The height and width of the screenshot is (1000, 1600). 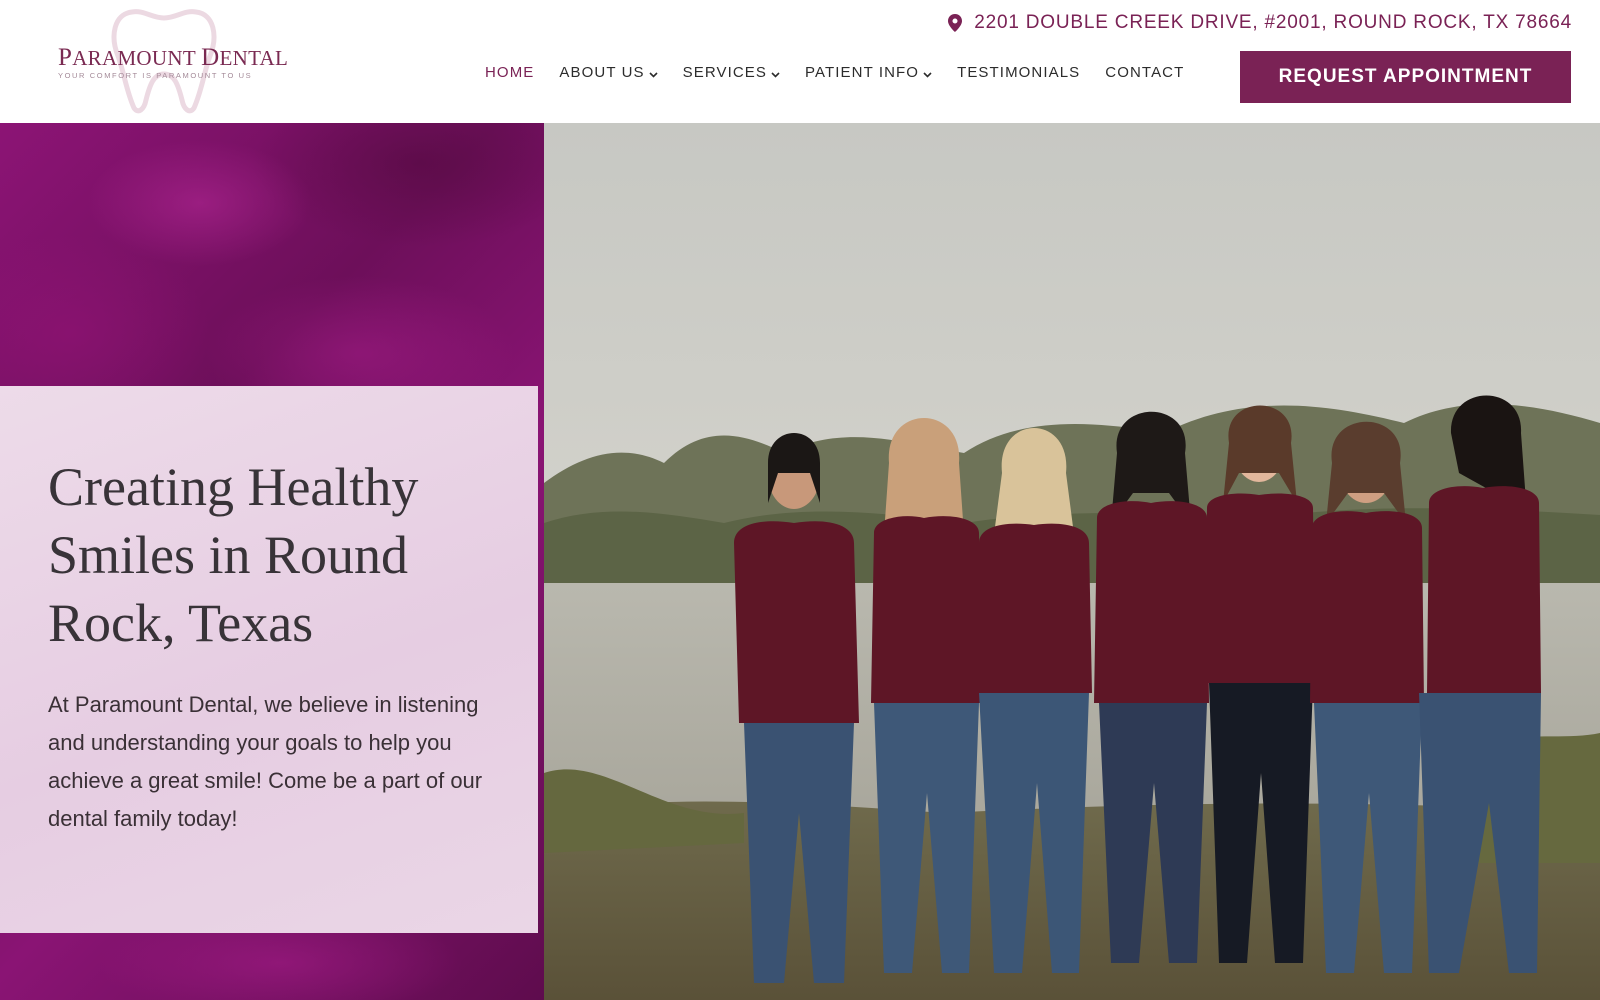 I want to click on nav-item-label: ABOUT US, so click(x=602, y=72).